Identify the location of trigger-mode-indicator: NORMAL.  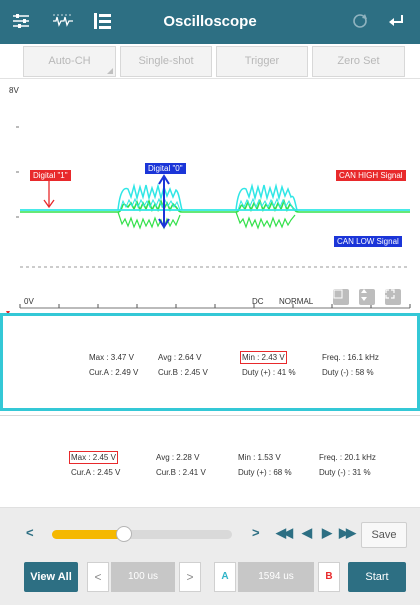
(296, 301).